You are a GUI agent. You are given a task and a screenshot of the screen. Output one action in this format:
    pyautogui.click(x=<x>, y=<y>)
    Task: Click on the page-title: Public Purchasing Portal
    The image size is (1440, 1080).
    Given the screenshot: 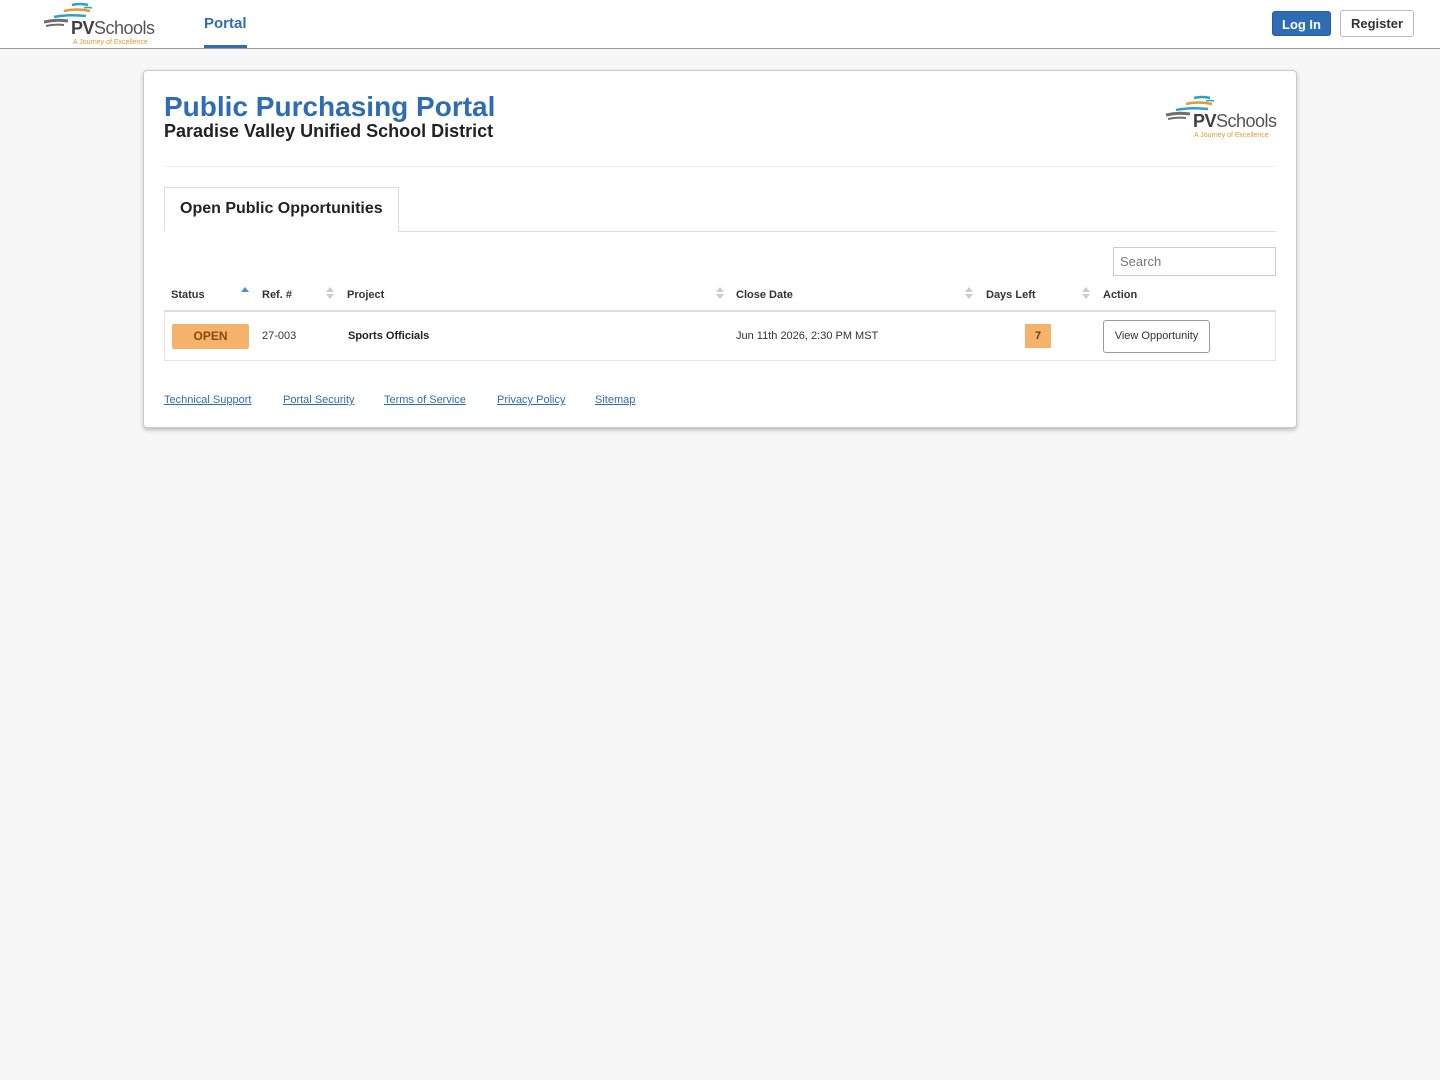 What is the action you would take?
    pyautogui.click(x=330, y=106)
    